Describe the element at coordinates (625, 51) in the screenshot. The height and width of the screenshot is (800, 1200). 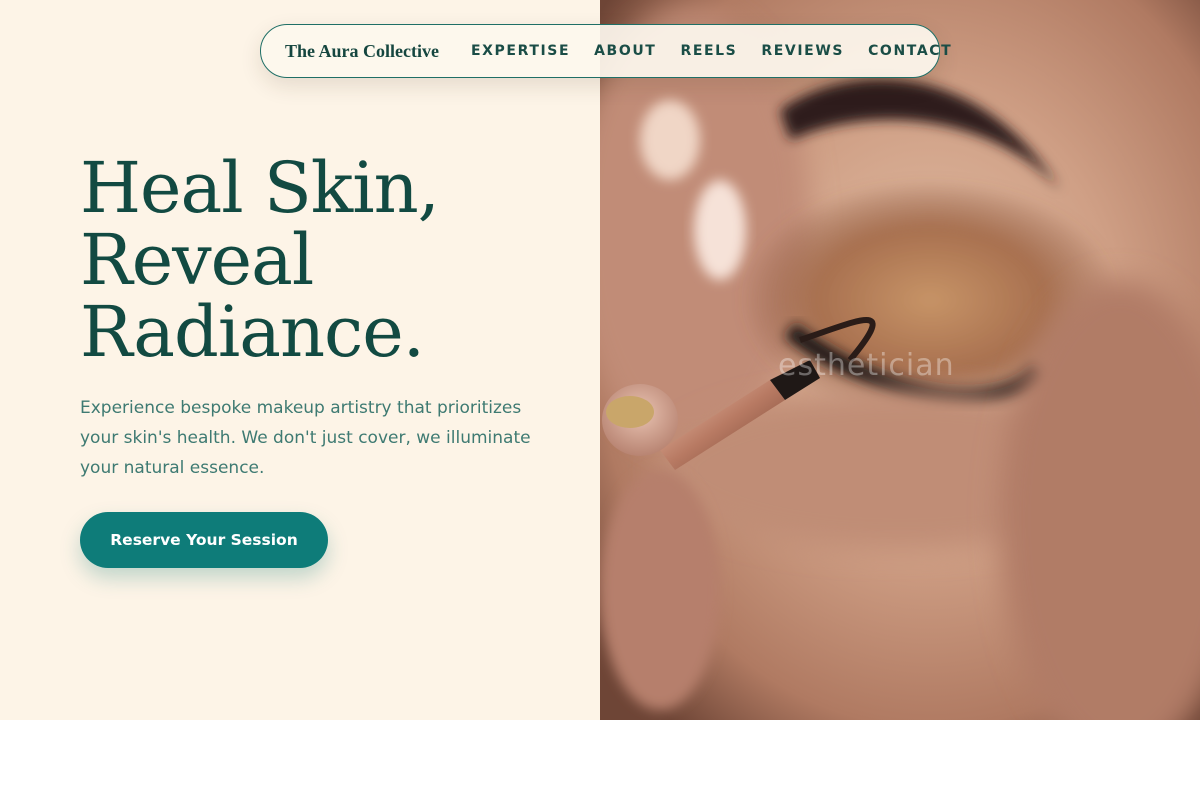
I see `nav-link-about: ABOUT` at that location.